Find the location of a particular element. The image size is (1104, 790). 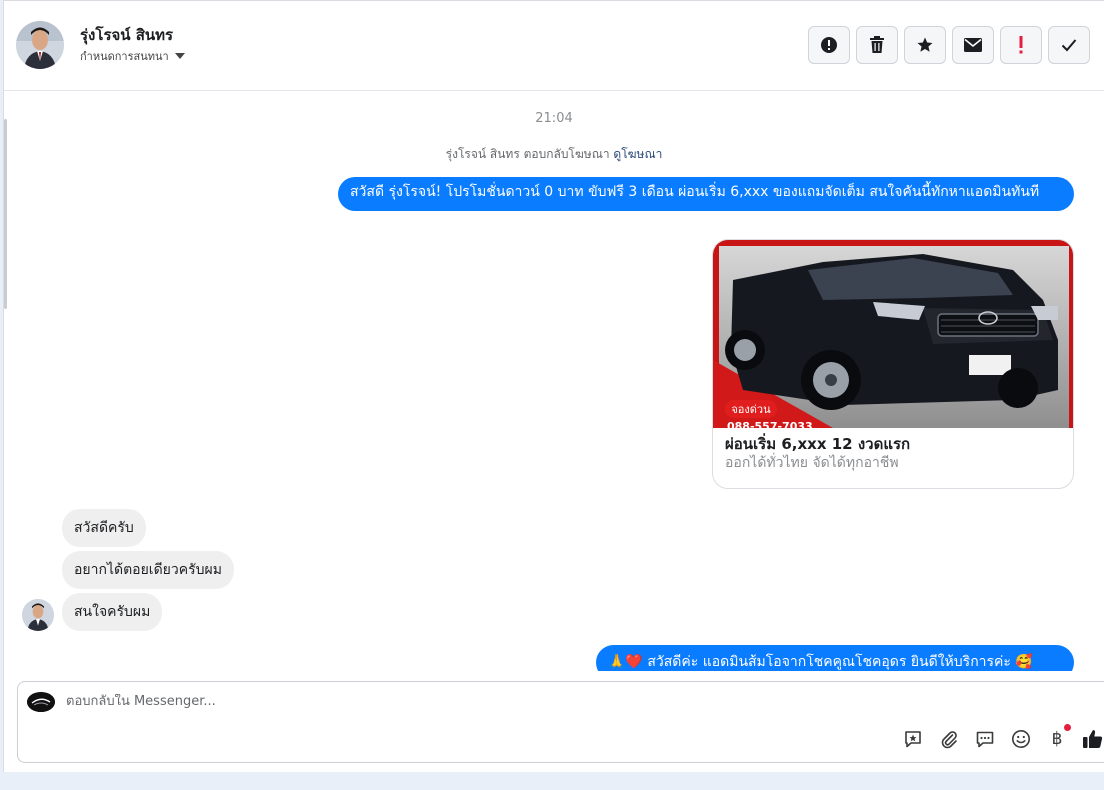

star-button is located at coordinates (925, 45).